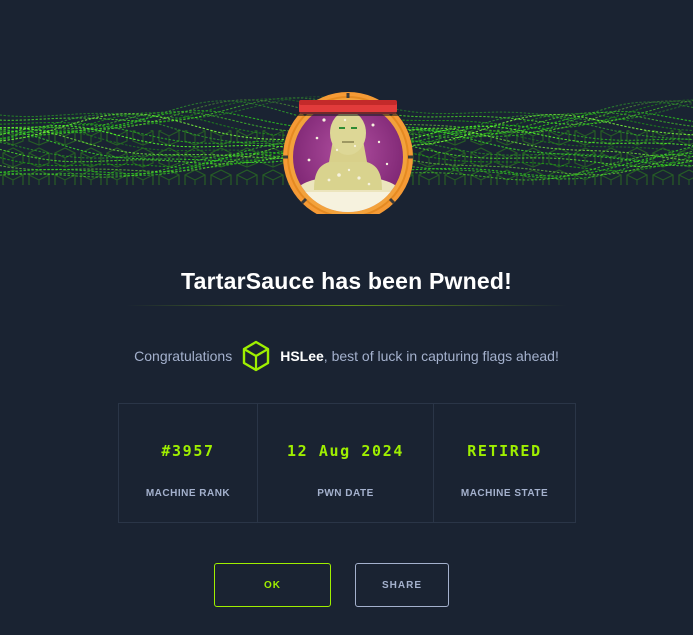 The height and width of the screenshot is (635, 693). What do you see at coordinates (346, 305) in the screenshot?
I see `title-divider` at bounding box center [346, 305].